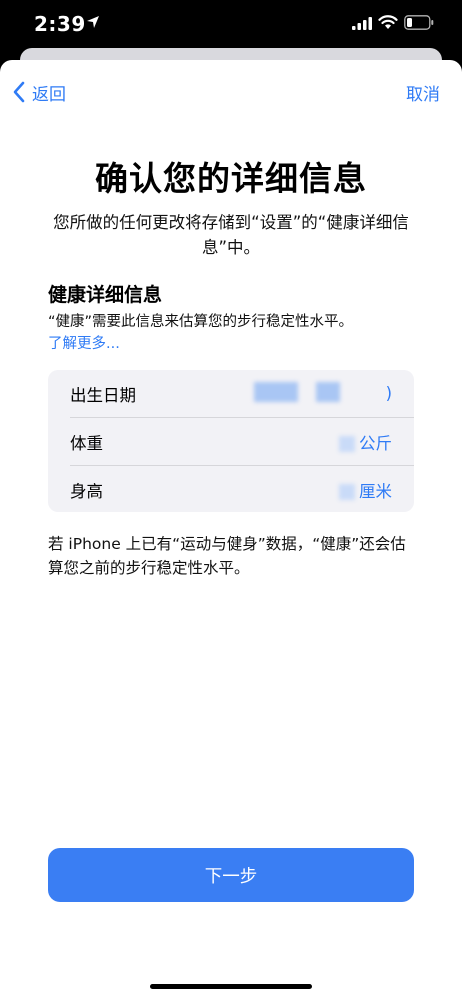 The image size is (462, 999). I want to click on page-subtitle: 您所做的任何更改将存储到“设置”的“健康详细信息”中。, so click(231, 235).